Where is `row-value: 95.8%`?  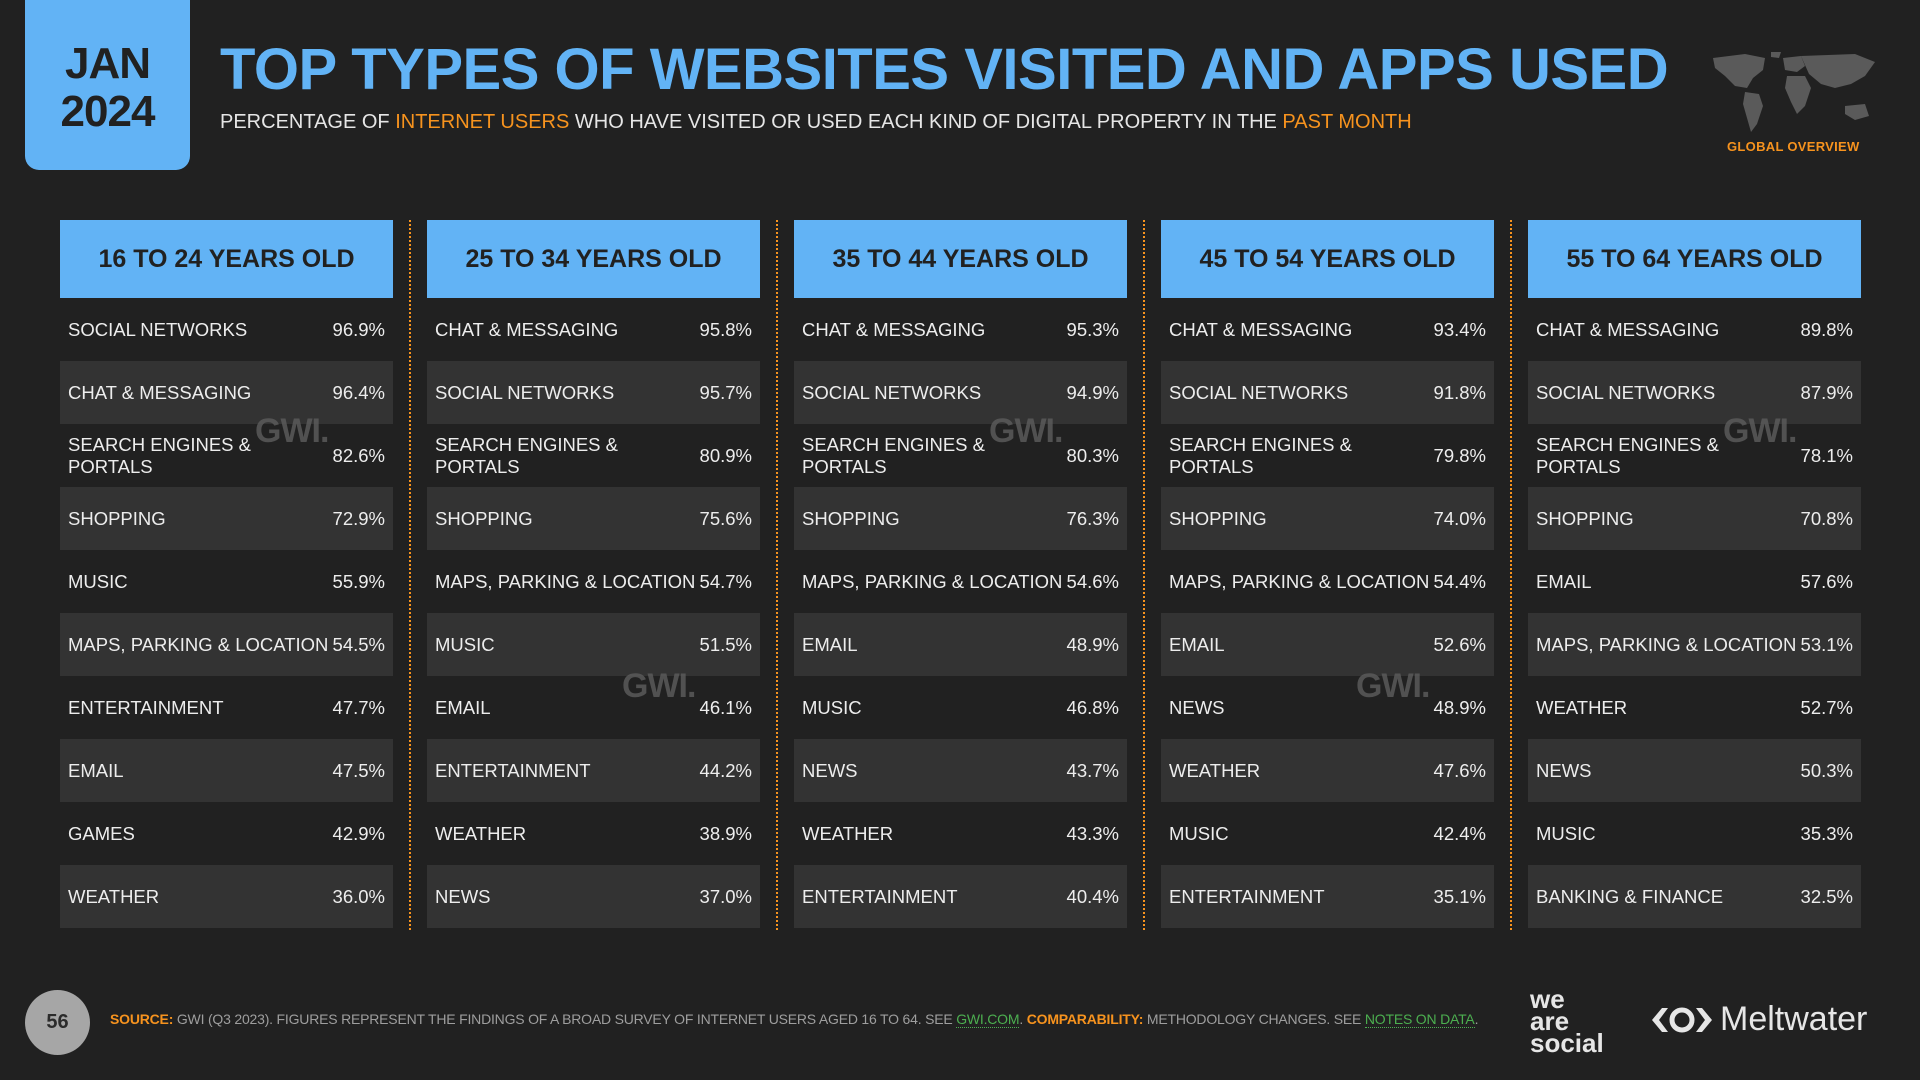 row-value: 95.8% is located at coordinates (725, 329).